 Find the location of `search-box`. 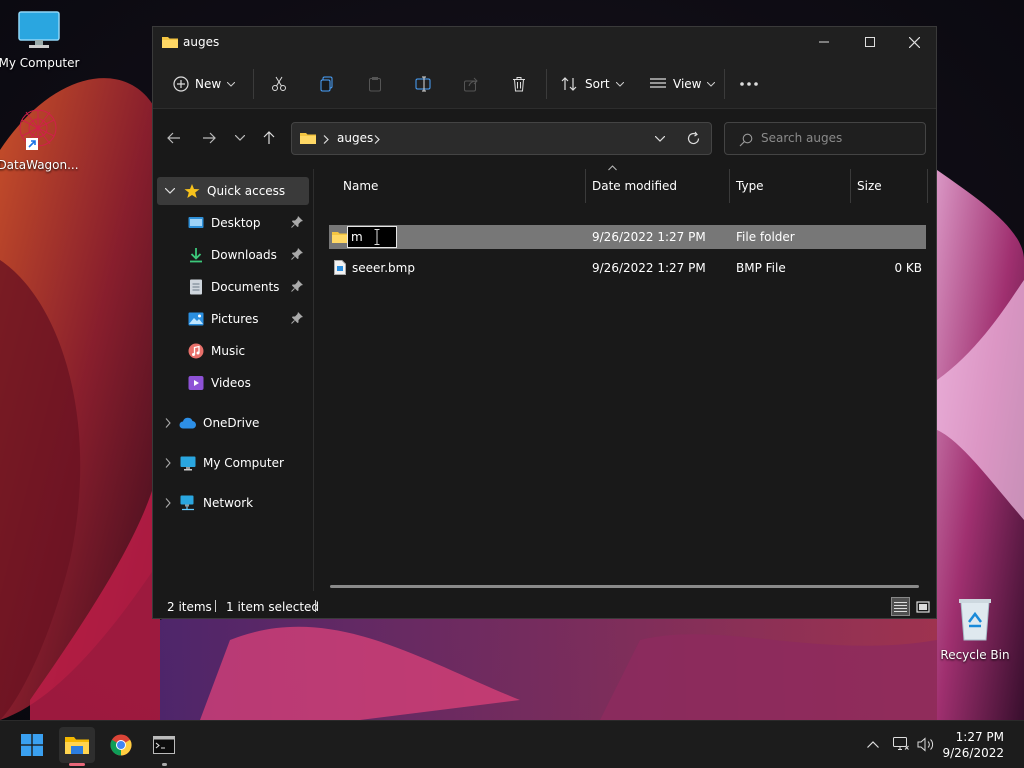

search-box is located at coordinates (825, 138).